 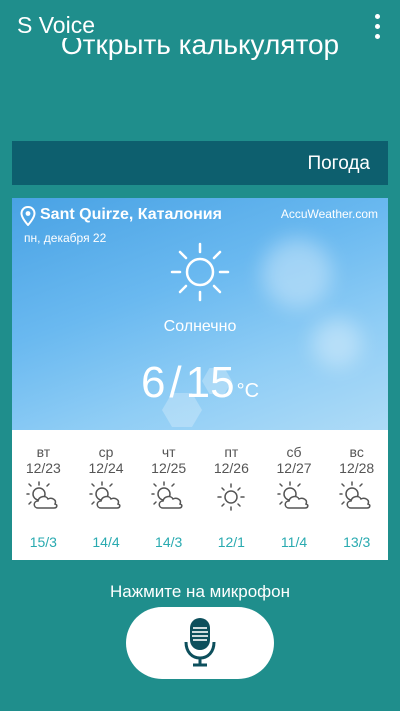 What do you see at coordinates (169, 542) in the screenshot?
I see `forecast-temps: 14/3` at bounding box center [169, 542].